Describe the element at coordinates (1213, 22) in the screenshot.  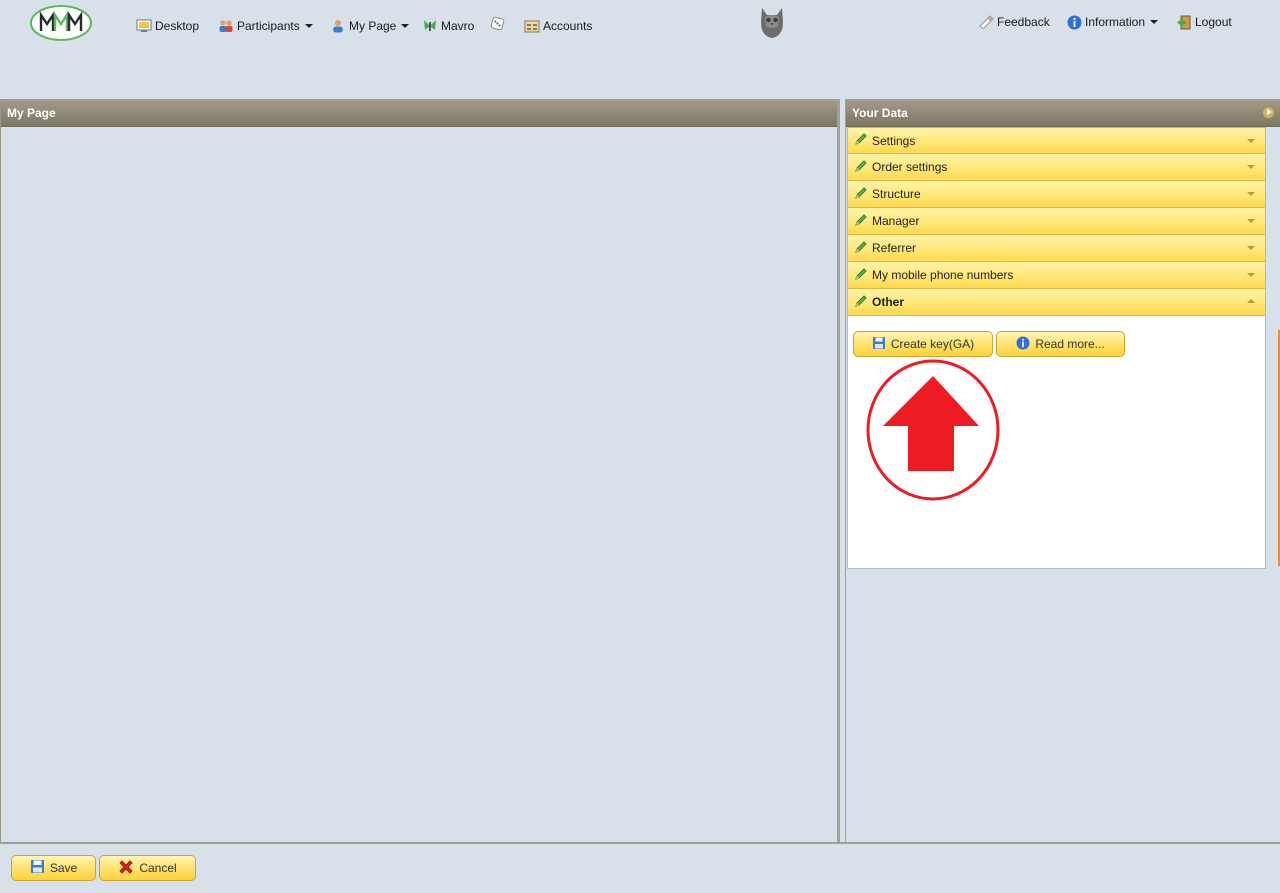
I see `nav-logout-label: Logout` at that location.